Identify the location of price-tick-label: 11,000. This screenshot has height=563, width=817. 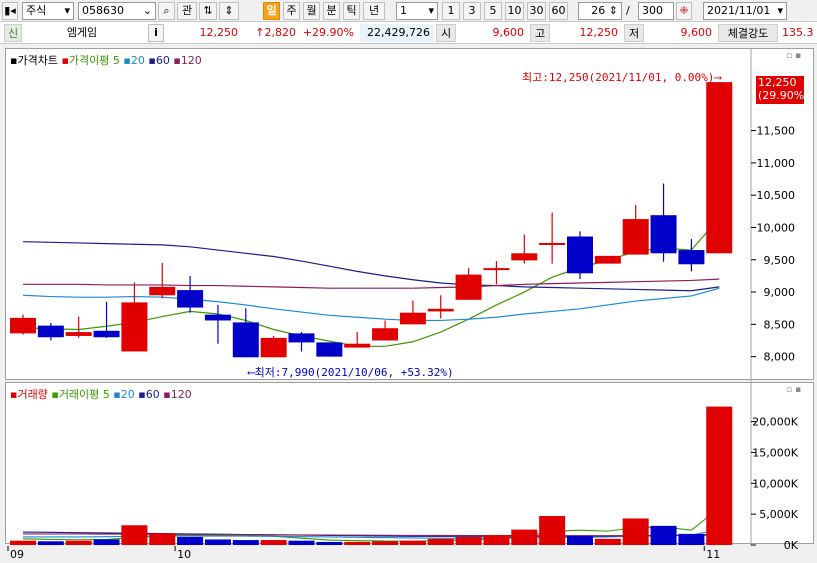
(776, 163).